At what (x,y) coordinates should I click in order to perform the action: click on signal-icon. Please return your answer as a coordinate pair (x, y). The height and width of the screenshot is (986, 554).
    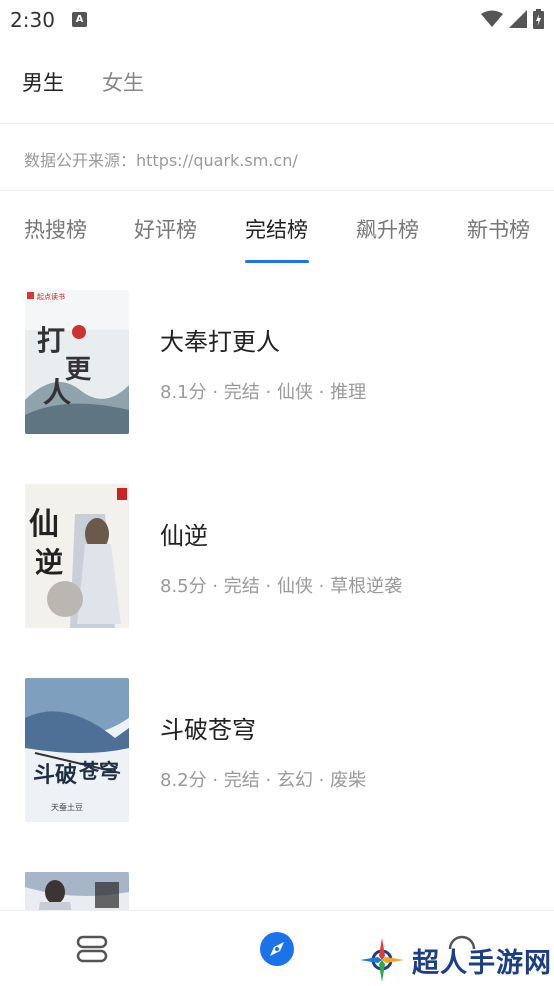
    Looking at the image, I should click on (518, 19).